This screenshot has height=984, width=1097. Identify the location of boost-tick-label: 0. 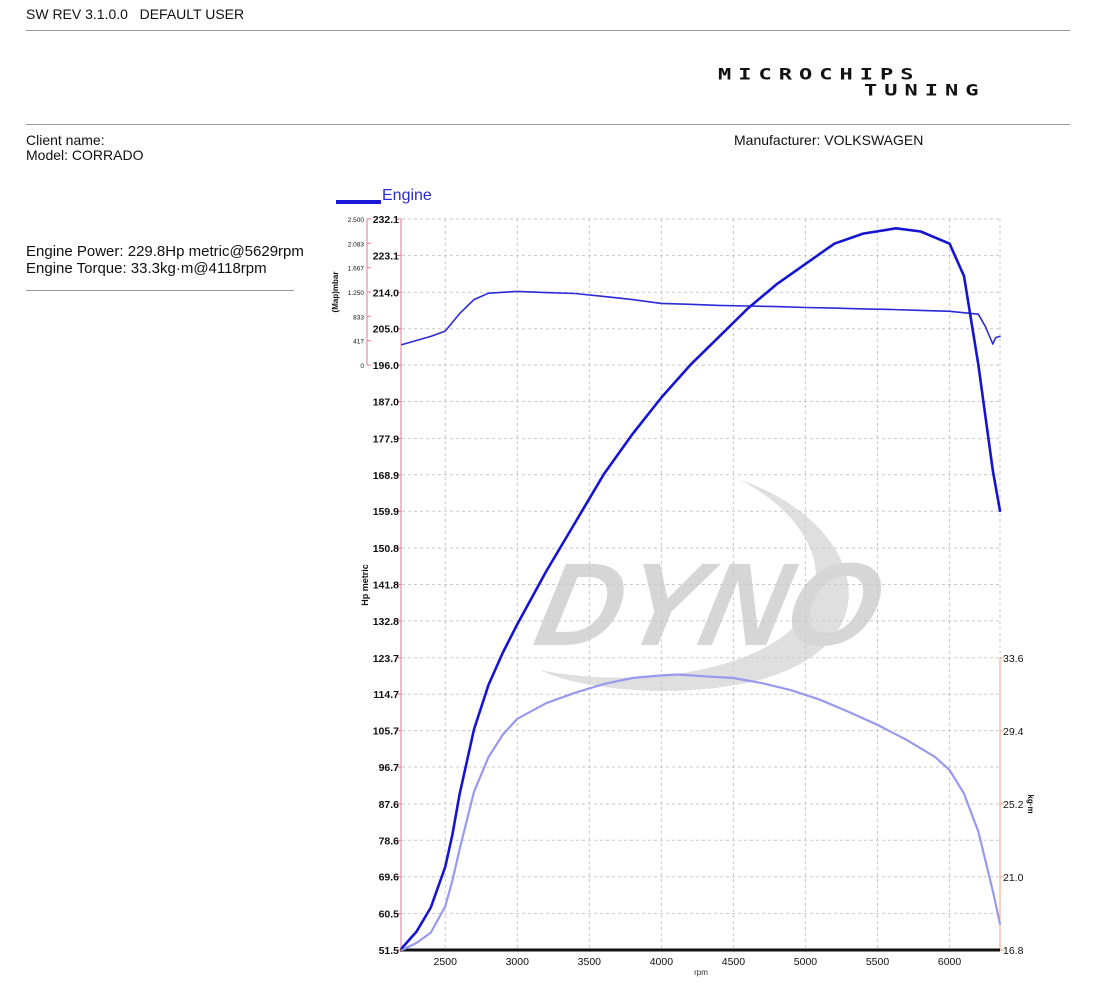
(362, 366).